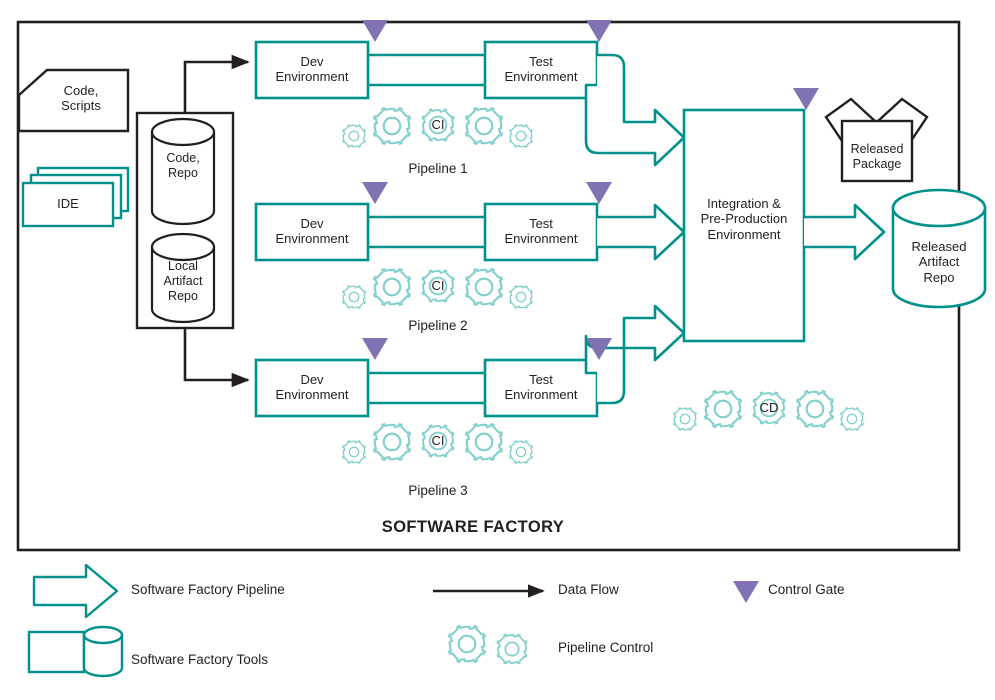 This screenshot has height=700, width=995. Describe the element at coordinates (75, 651) in the screenshot. I see `legend-tools-icon` at that location.